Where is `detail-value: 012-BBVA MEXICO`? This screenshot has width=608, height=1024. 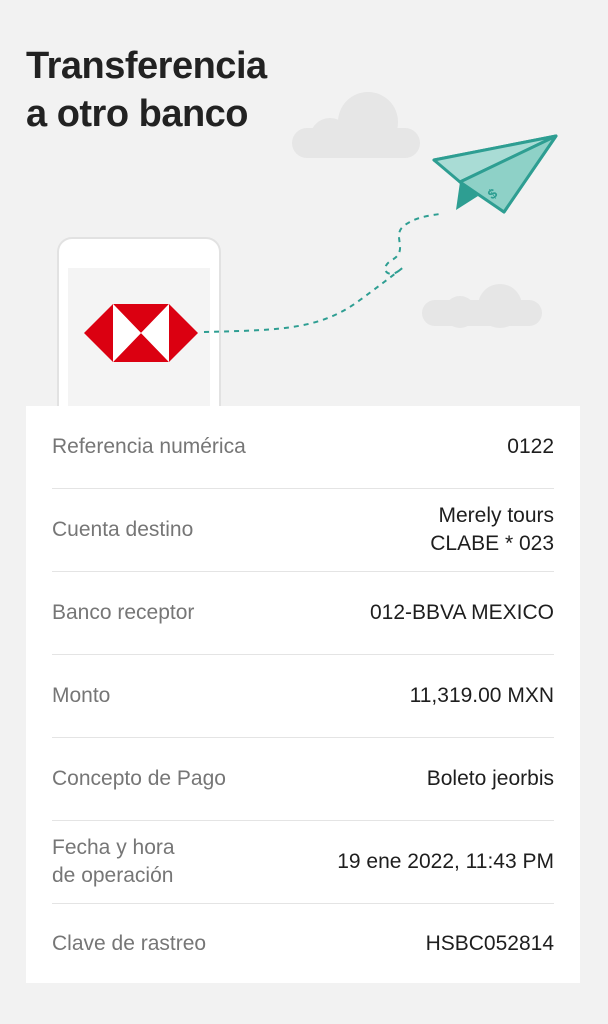 detail-value: 012-BBVA MEXICO is located at coordinates (461, 612).